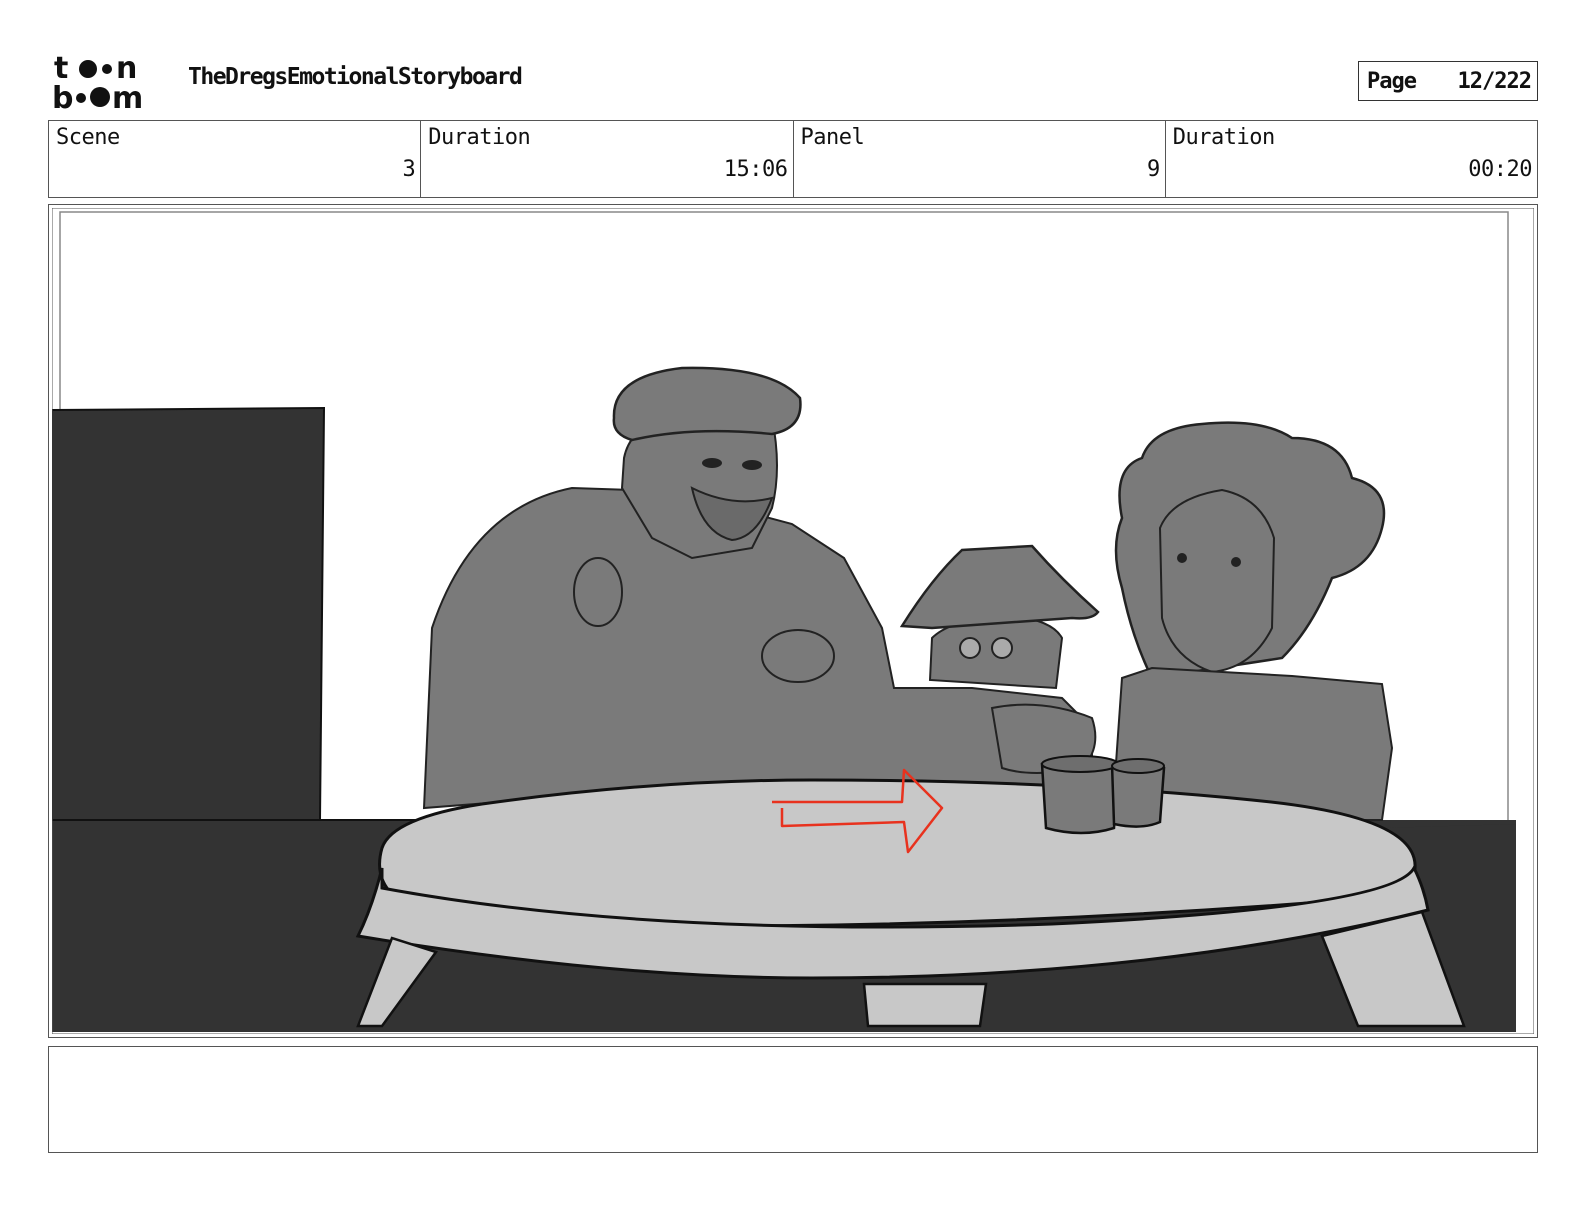 This screenshot has height=1224, width=1584. Describe the element at coordinates (1223, 137) in the screenshot. I see `panel-duration-label: Duration` at that location.